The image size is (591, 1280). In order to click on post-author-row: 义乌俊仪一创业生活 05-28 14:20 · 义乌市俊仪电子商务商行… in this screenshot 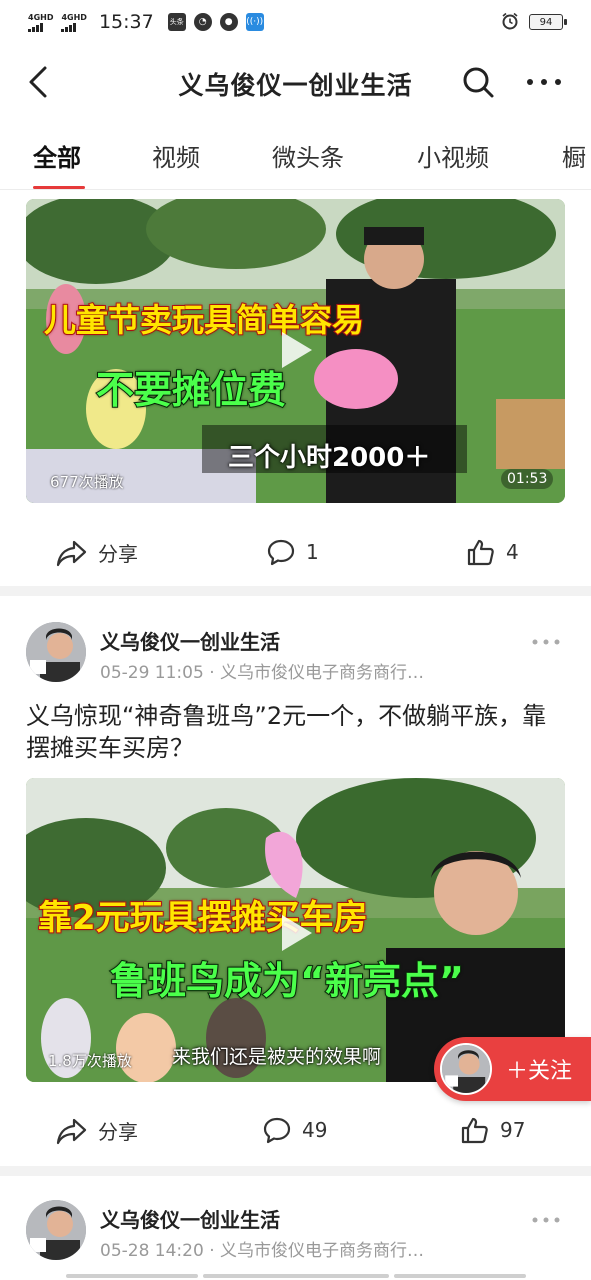, I will do `click(295, 1233)`.